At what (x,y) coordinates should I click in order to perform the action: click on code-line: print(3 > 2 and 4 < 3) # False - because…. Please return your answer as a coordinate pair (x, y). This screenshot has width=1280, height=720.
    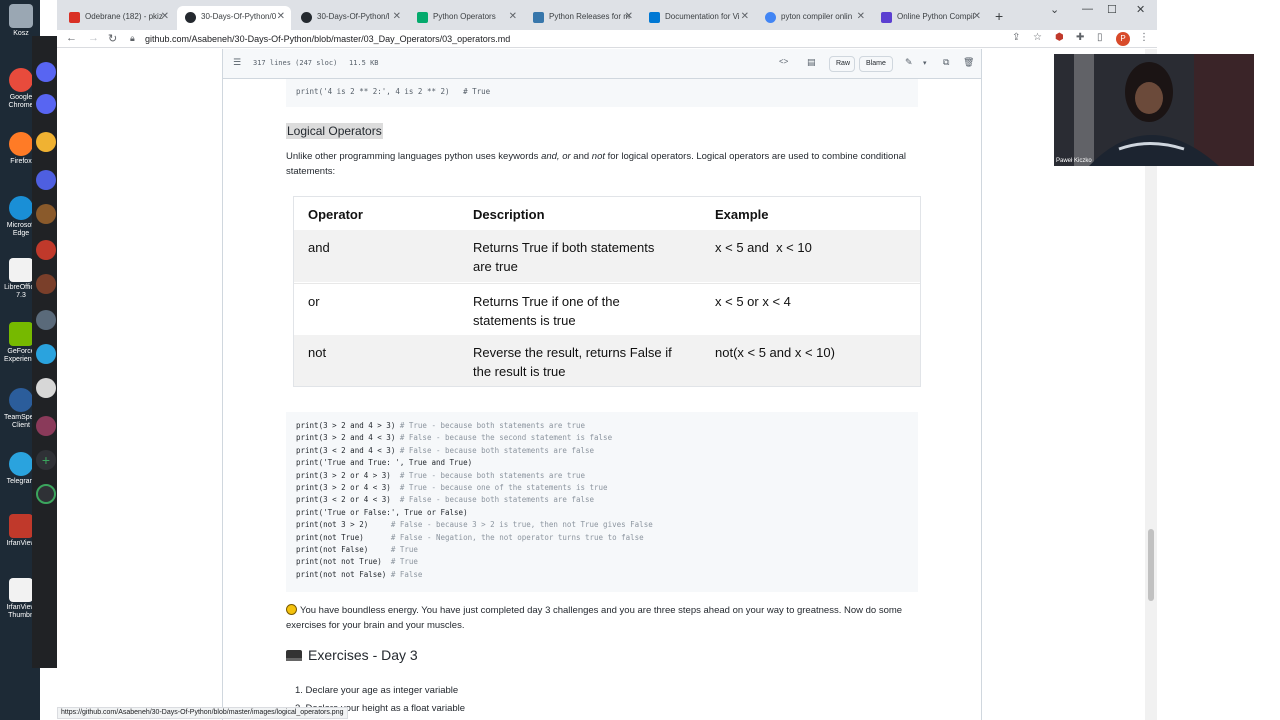
    Looking at the image, I should click on (454, 438).